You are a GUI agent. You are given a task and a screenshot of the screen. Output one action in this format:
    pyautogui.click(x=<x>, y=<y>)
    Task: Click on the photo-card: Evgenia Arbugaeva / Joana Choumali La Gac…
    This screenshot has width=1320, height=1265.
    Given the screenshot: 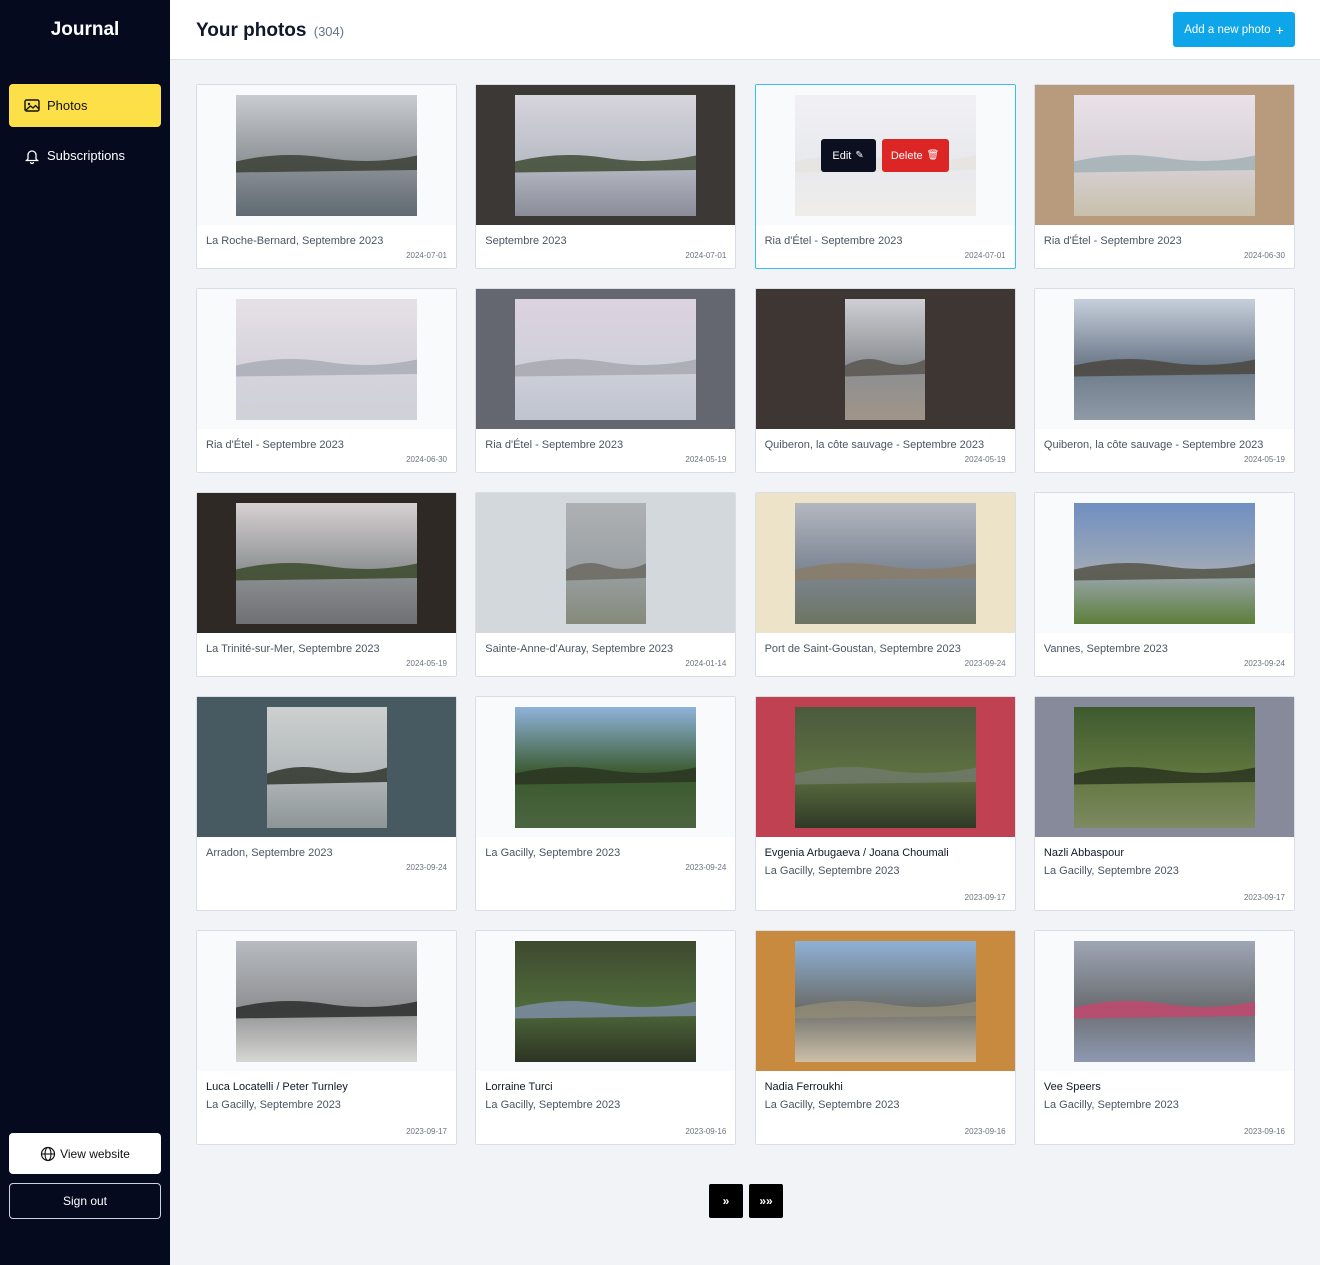 What is the action you would take?
    pyautogui.click(x=885, y=803)
    